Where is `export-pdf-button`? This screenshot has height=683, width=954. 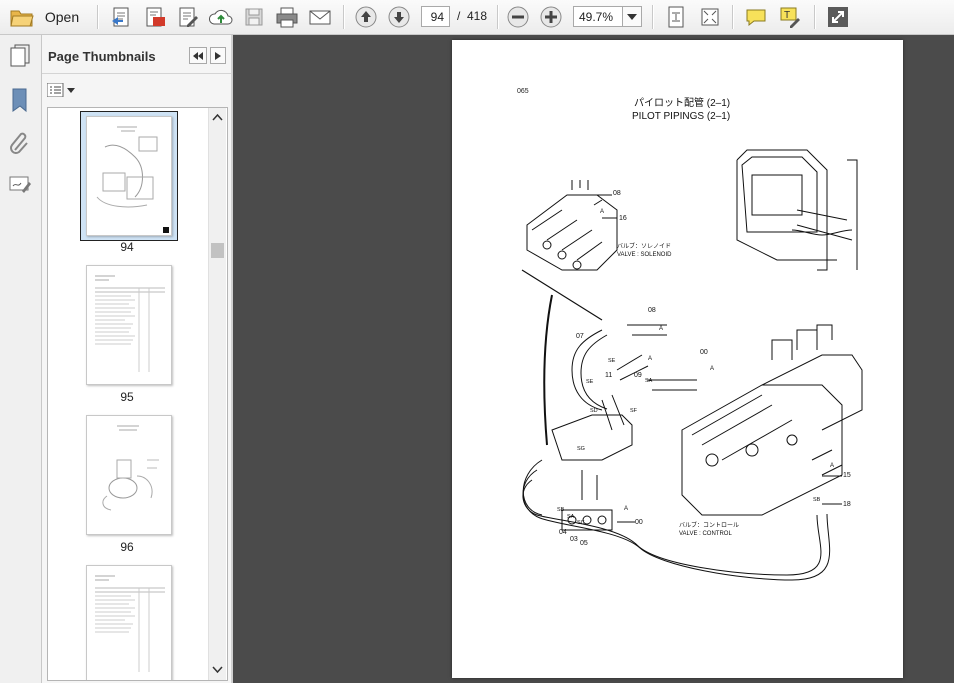 export-pdf-button is located at coordinates (155, 17).